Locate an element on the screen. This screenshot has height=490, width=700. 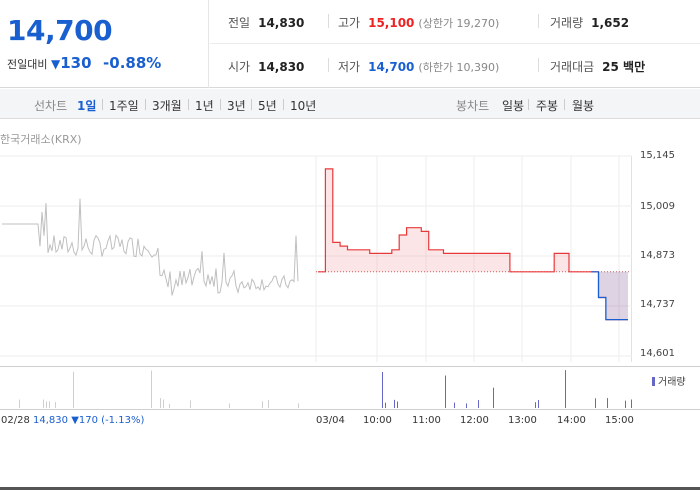
x-tick-label: 11:00 is located at coordinates (426, 420).